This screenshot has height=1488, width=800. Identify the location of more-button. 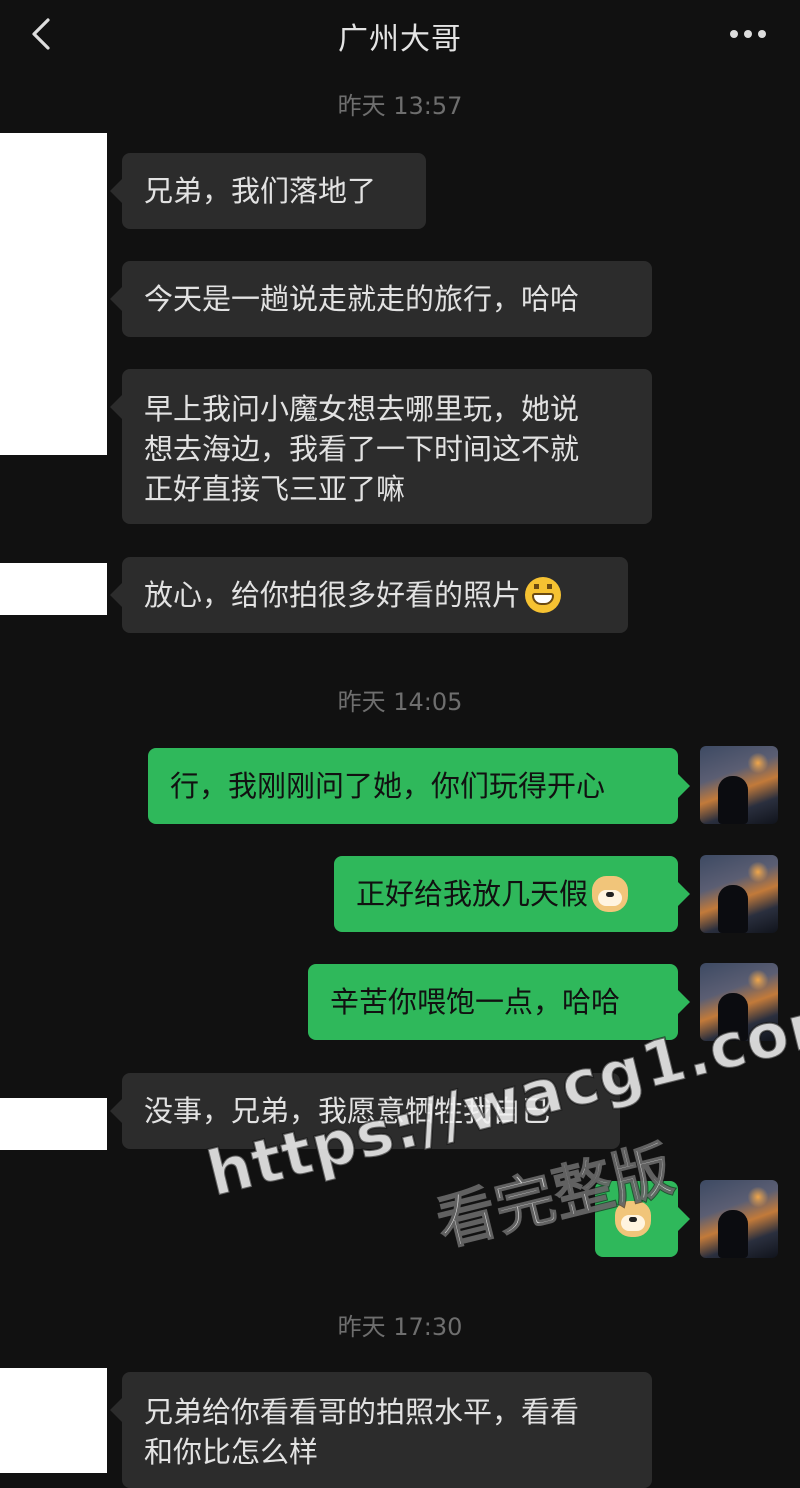
(748, 34).